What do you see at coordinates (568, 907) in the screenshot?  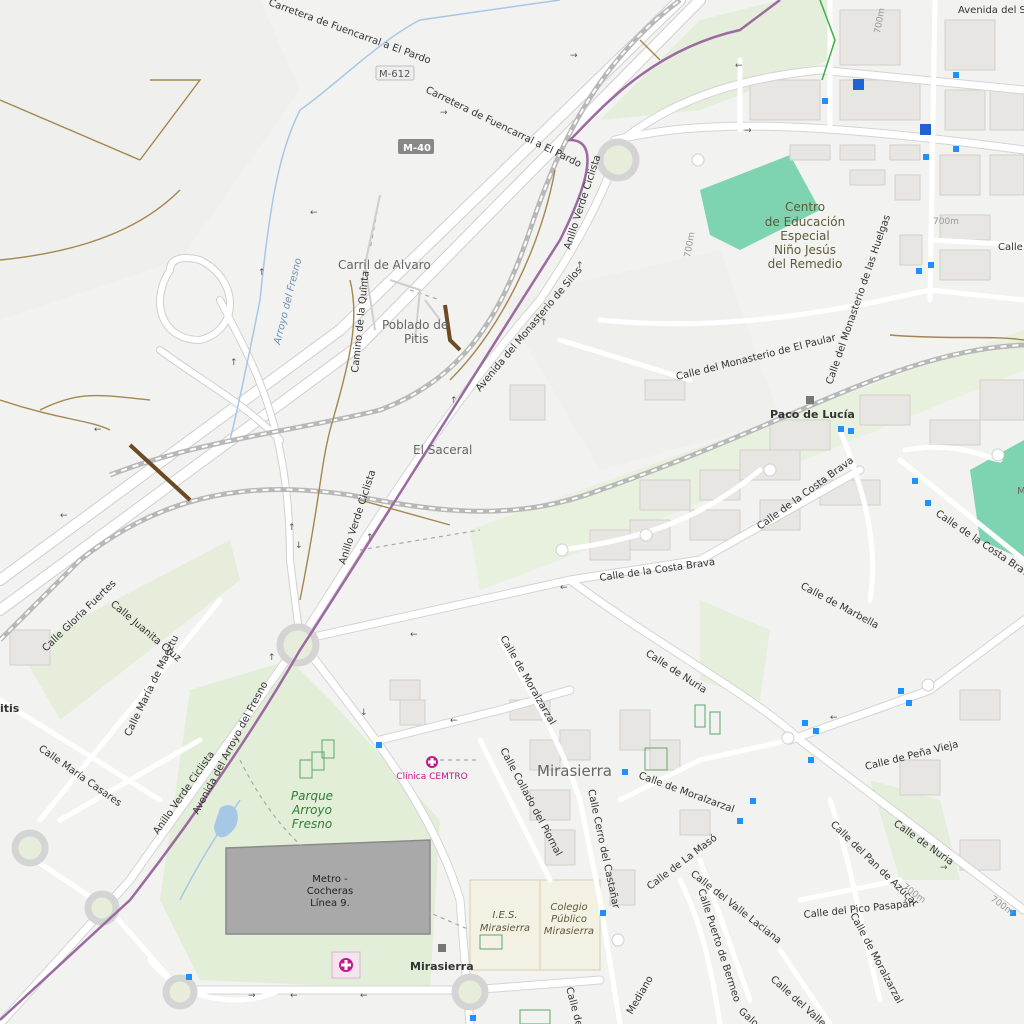 I see `label-colegio-1: Colegio` at bounding box center [568, 907].